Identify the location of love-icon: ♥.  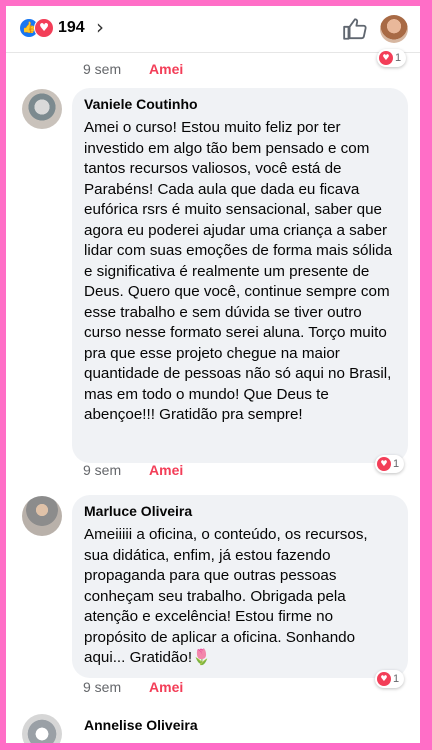
(44, 27).